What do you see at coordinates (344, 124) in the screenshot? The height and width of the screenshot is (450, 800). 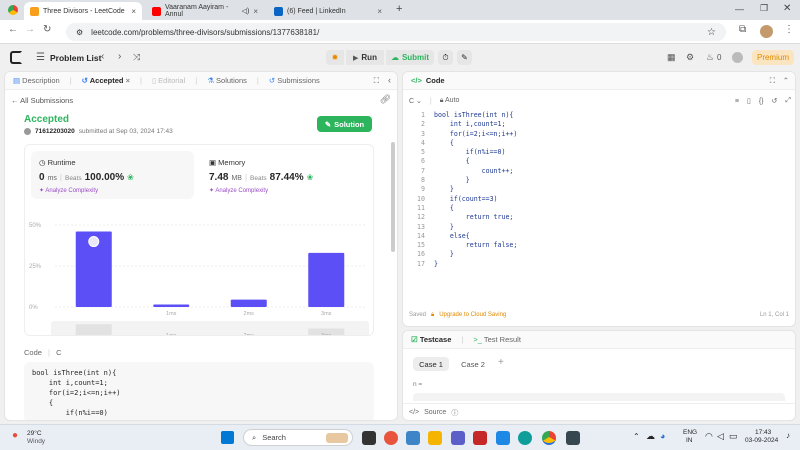 I see `solution-button: ✎ Solution` at bounding box center [344, 124].